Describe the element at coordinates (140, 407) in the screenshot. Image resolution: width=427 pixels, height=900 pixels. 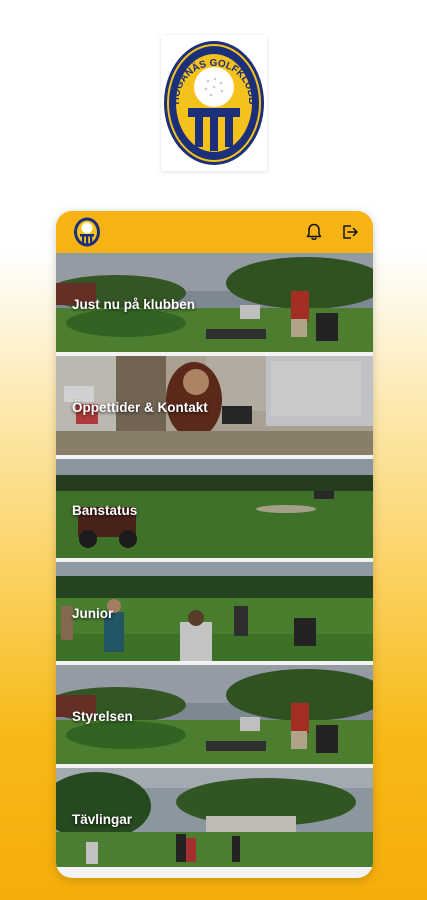
I see `tile-label: Öppettider & Kontakt` at that location.